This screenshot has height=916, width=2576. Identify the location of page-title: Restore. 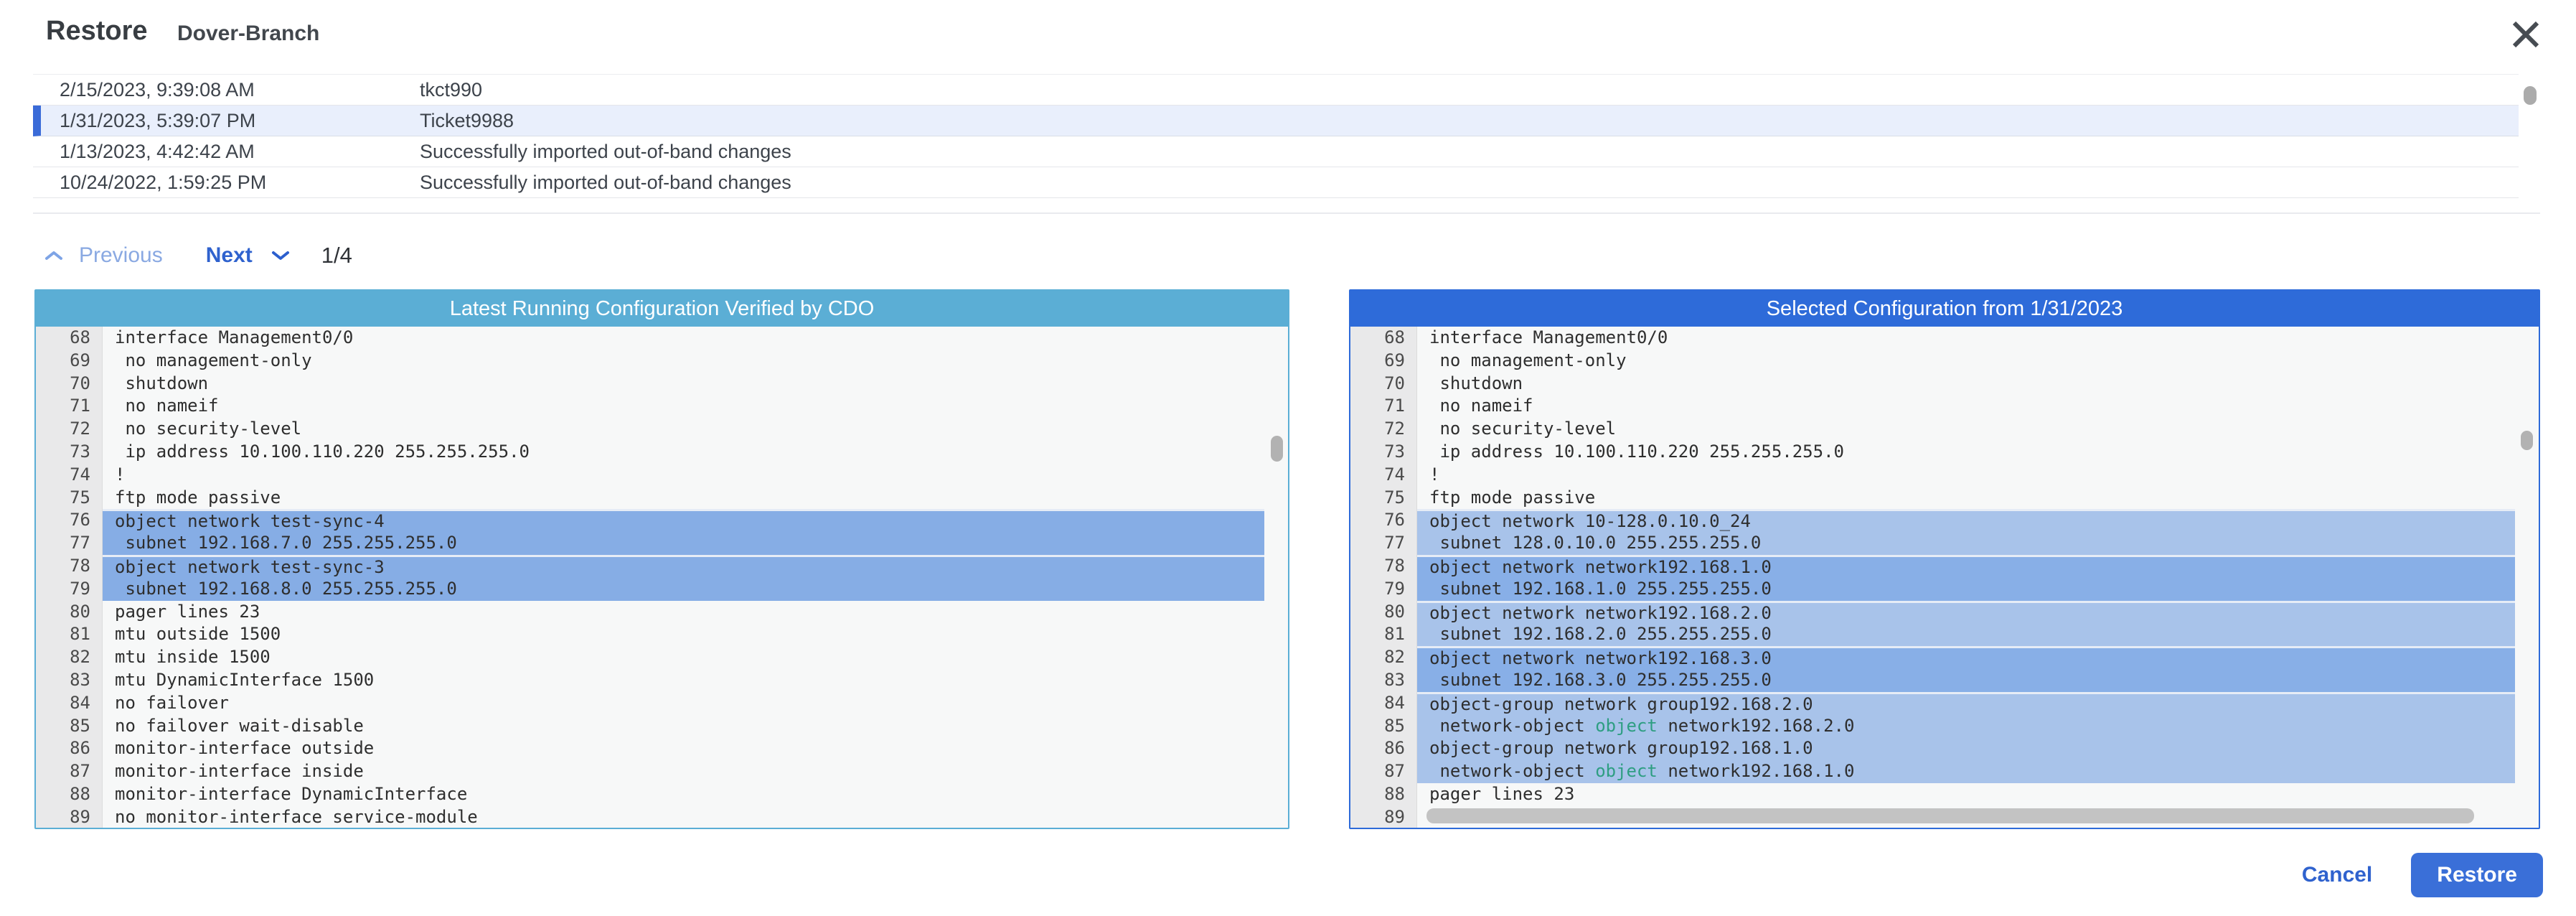
(97, 31).